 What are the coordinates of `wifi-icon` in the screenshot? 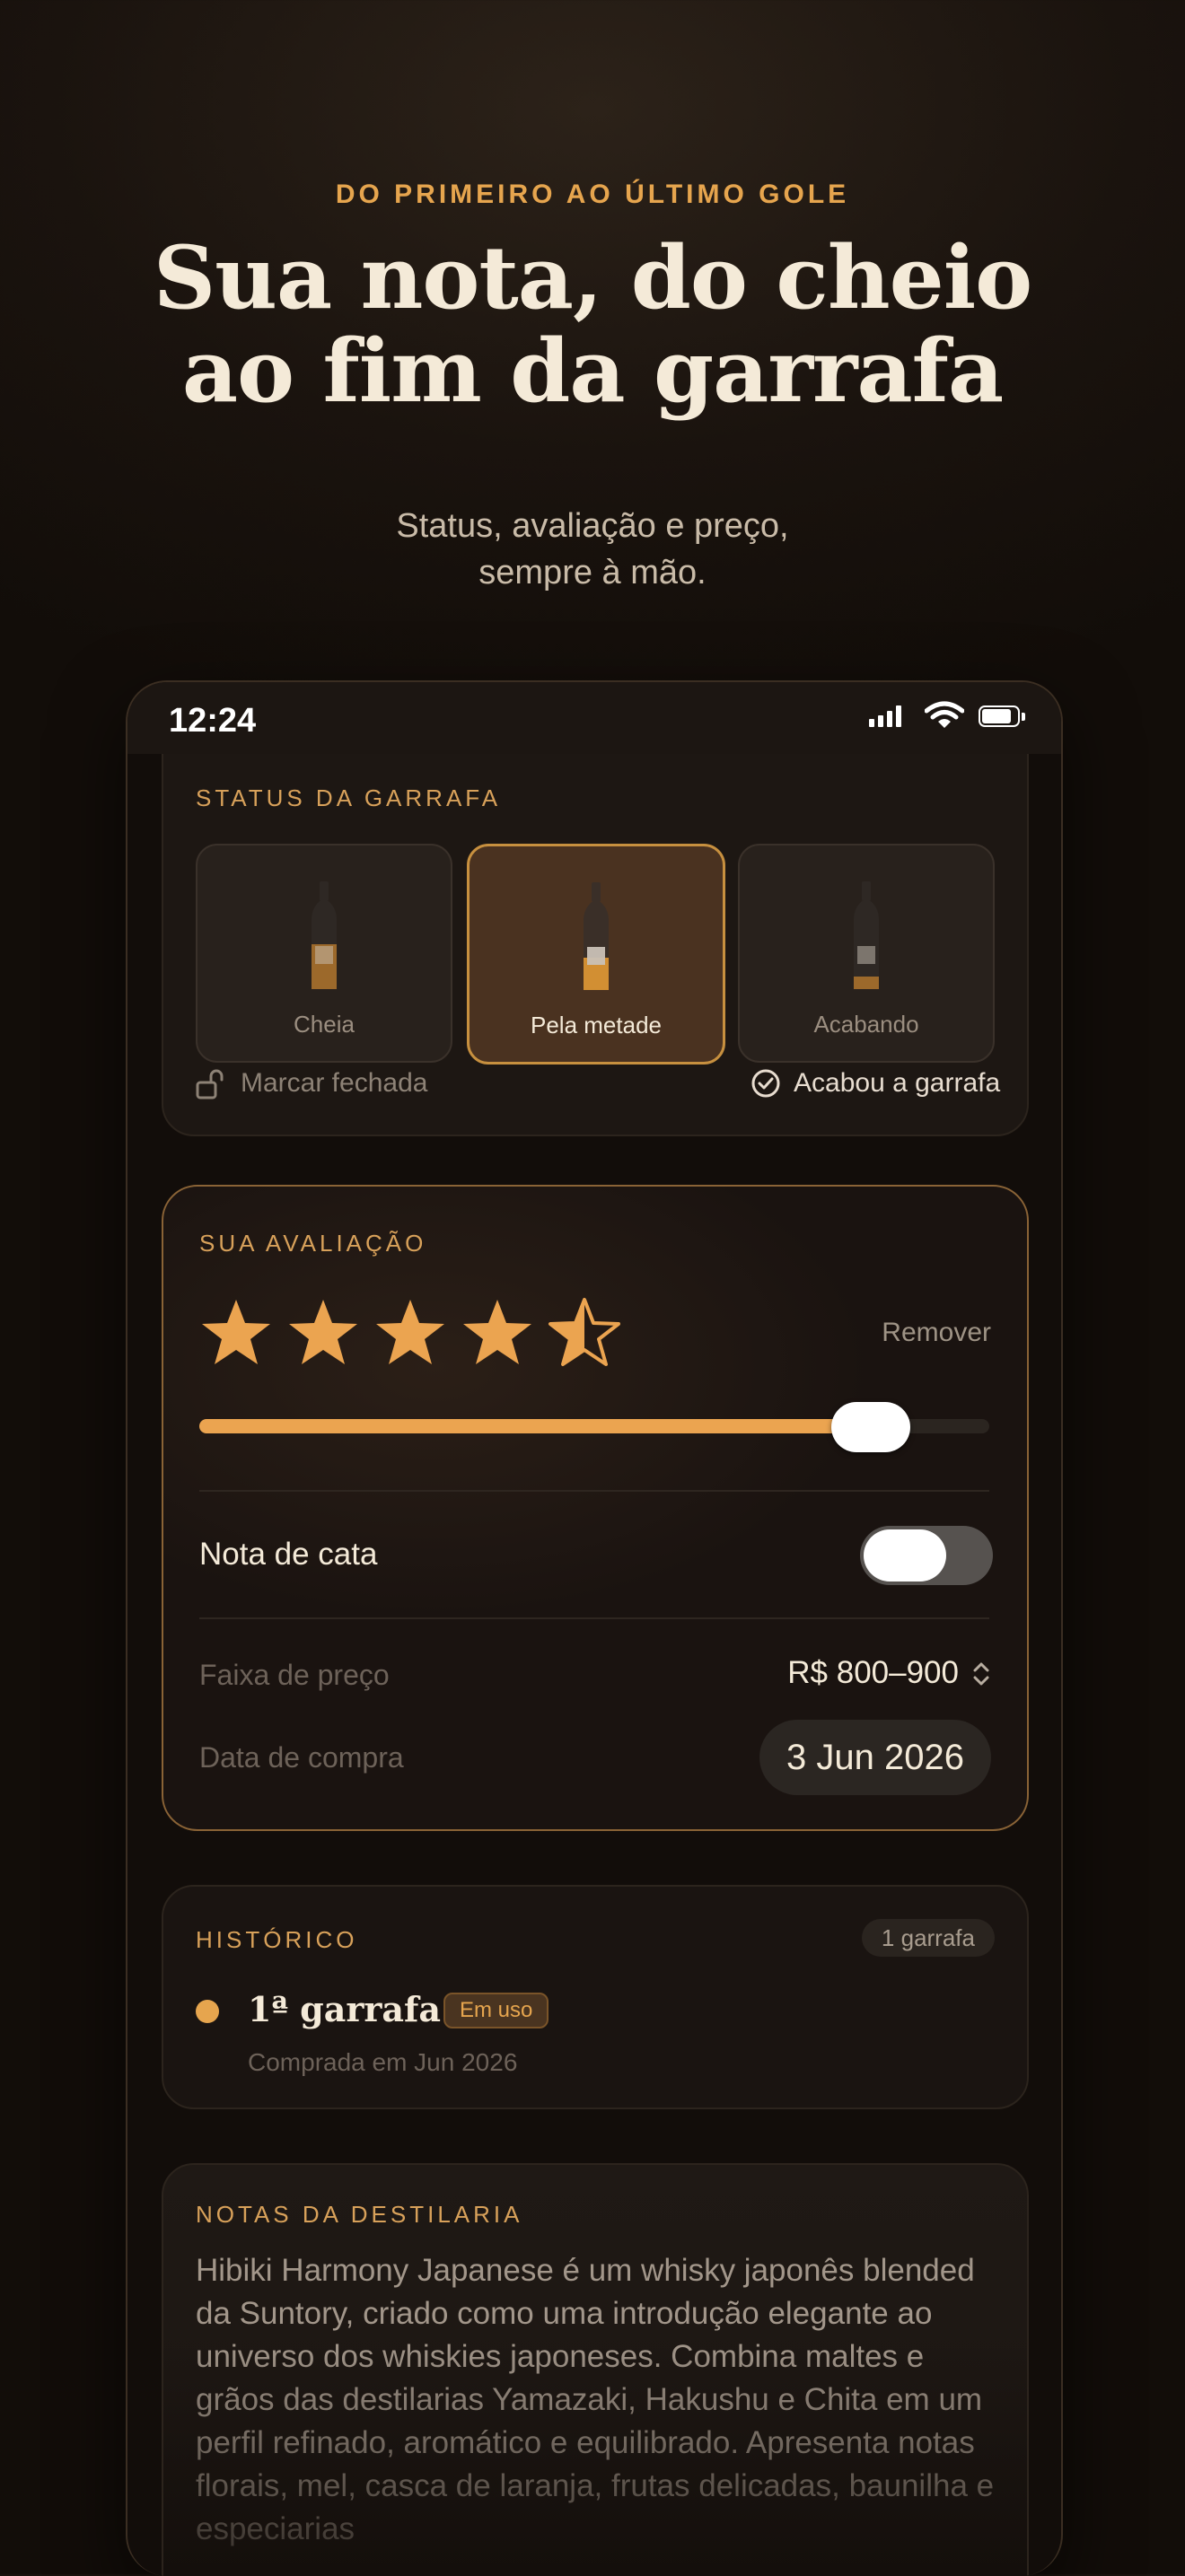 It's located at (944, 714).